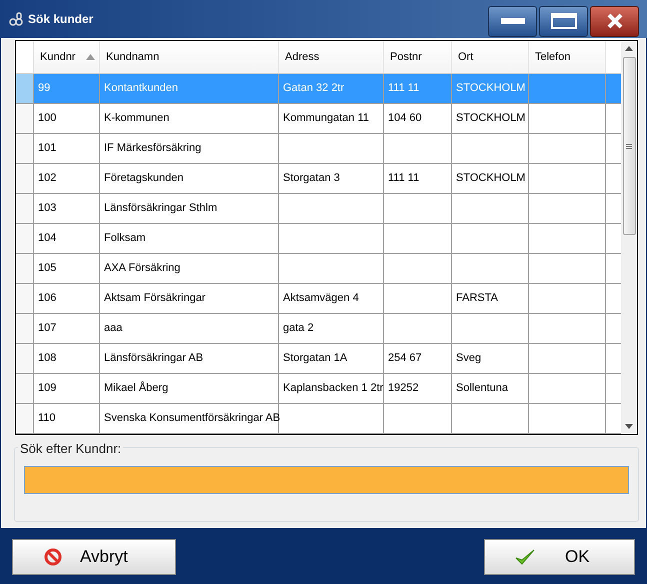 The image size is (647, 584). I want to click on table-cell: K-kommunen, so click(189, 118).